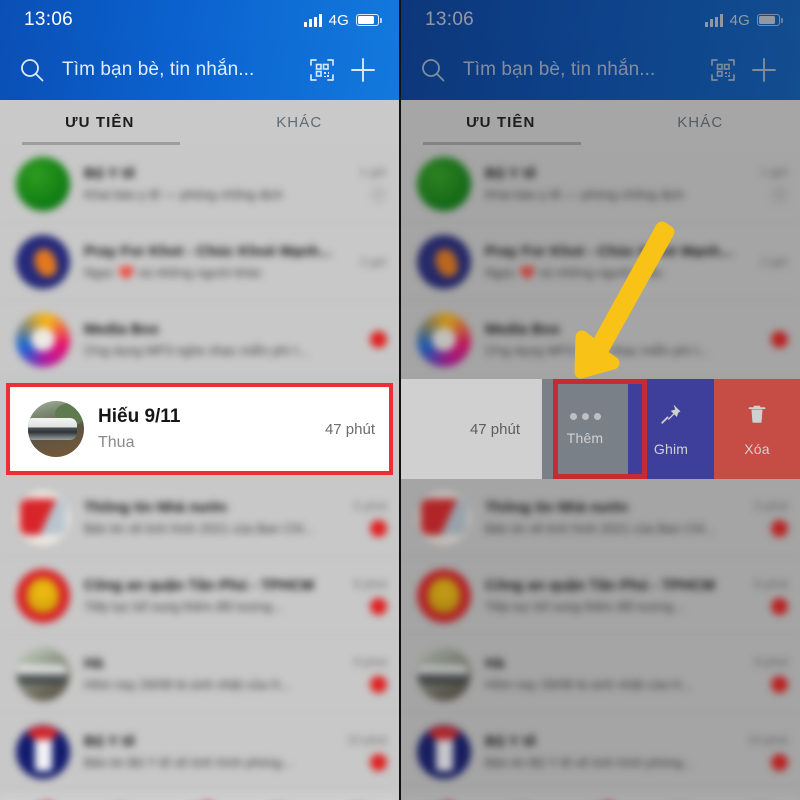  I want to click on chat-title: Hiếu 9/11, so click(139, 416).